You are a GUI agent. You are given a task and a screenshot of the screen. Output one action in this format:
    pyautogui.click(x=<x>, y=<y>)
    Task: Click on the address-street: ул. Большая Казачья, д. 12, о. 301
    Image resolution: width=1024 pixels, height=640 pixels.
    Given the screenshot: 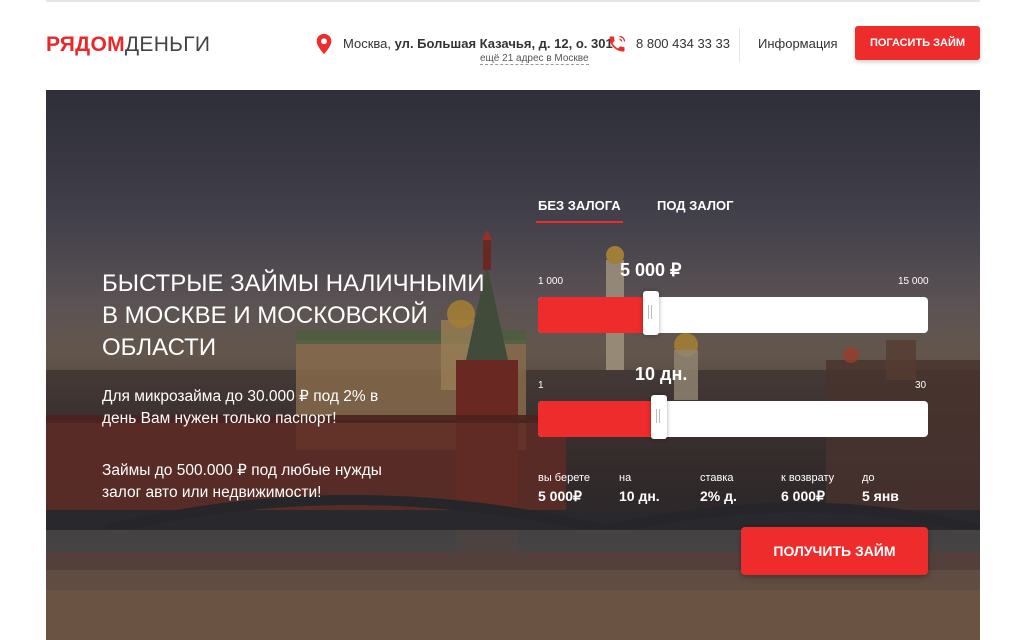 What is the action you would take?
    pyautogui.click(x=503, y=43)
    